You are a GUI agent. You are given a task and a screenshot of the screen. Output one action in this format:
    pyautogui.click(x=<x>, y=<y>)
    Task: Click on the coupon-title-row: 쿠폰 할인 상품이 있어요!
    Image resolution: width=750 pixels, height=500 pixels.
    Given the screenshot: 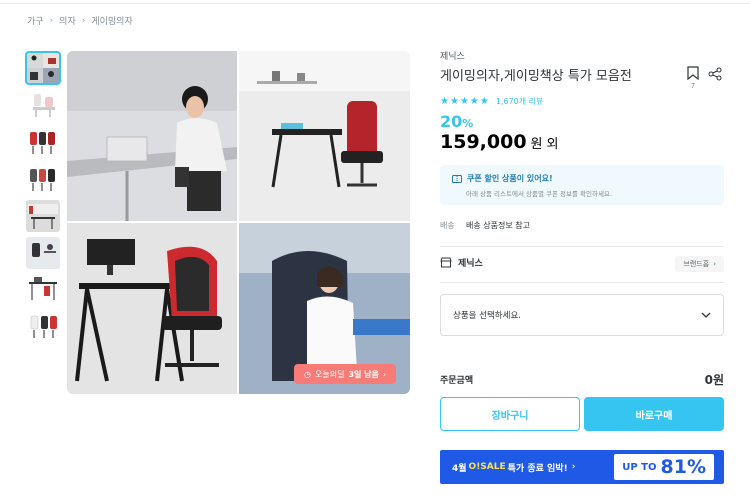 What is the action you would take?
    pyautogui.click(x=582, y=178)
    